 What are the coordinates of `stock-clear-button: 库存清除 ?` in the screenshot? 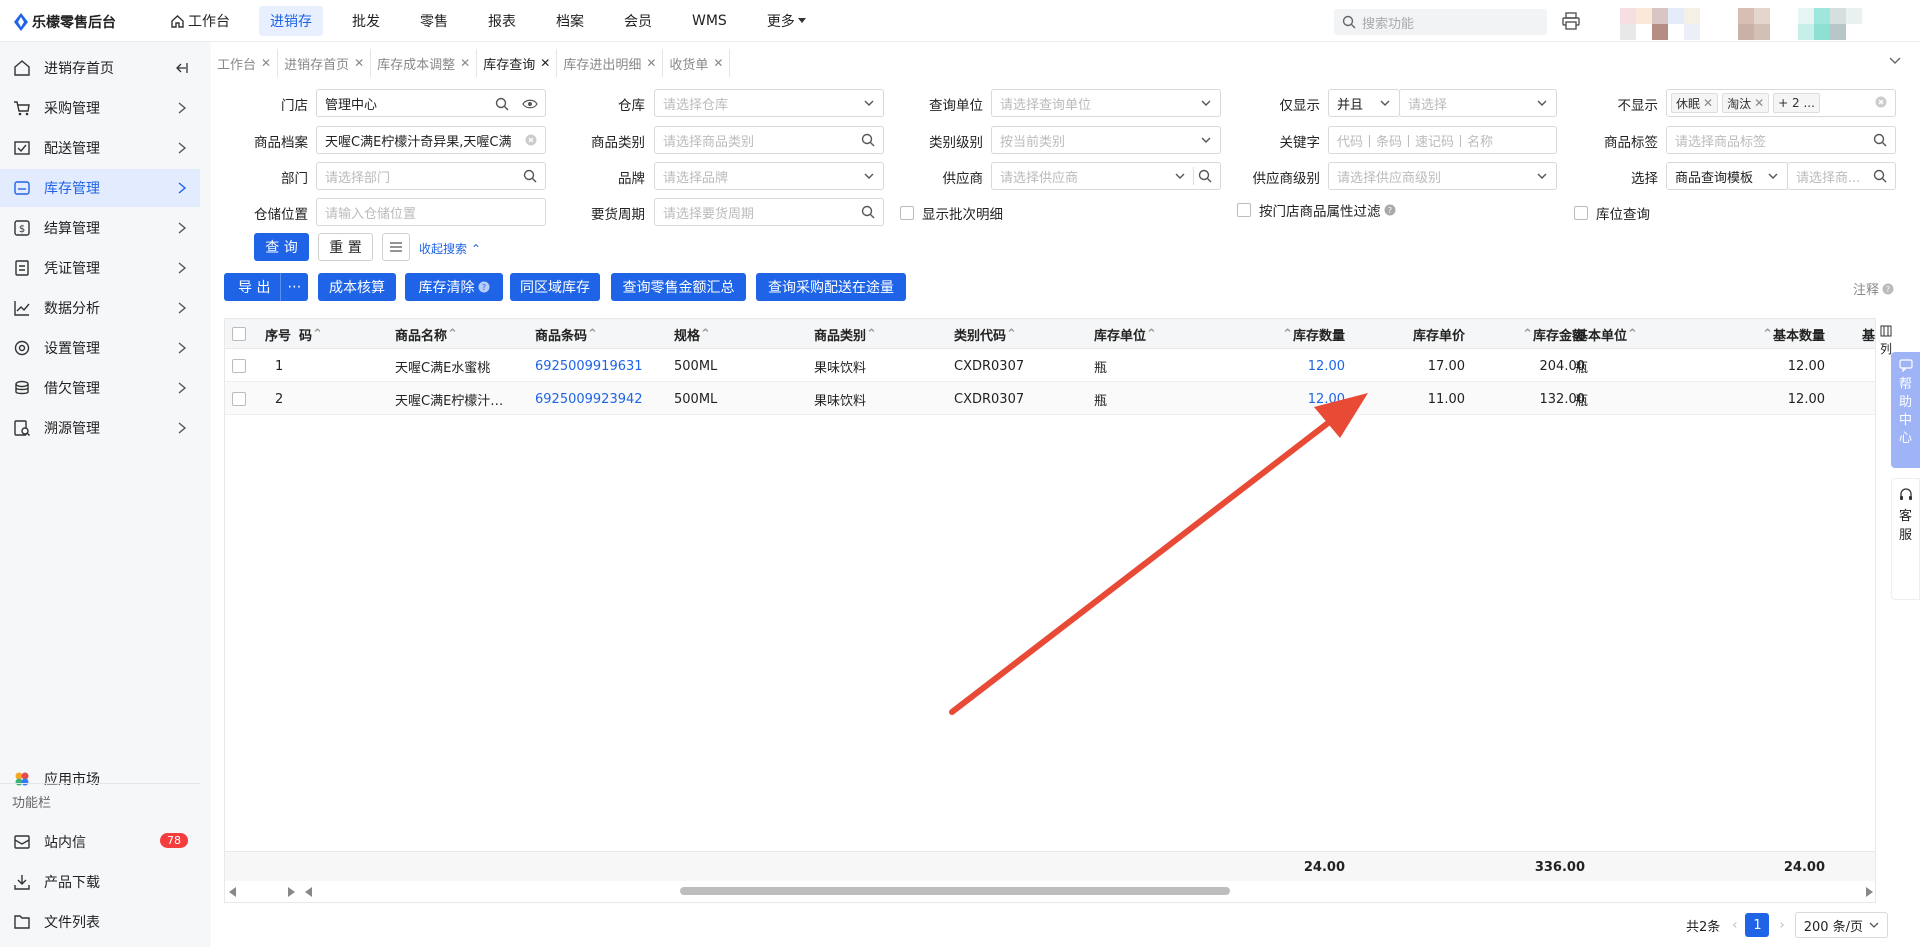 It's located at (454, 287).